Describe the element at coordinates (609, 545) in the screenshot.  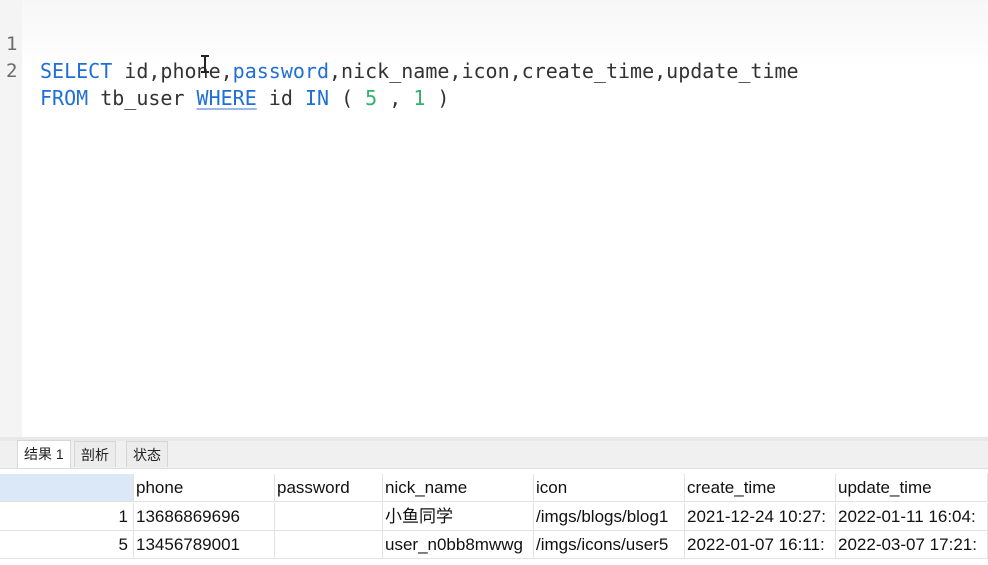
I see `cell-icon: /imgs/icons/user5` at that location.